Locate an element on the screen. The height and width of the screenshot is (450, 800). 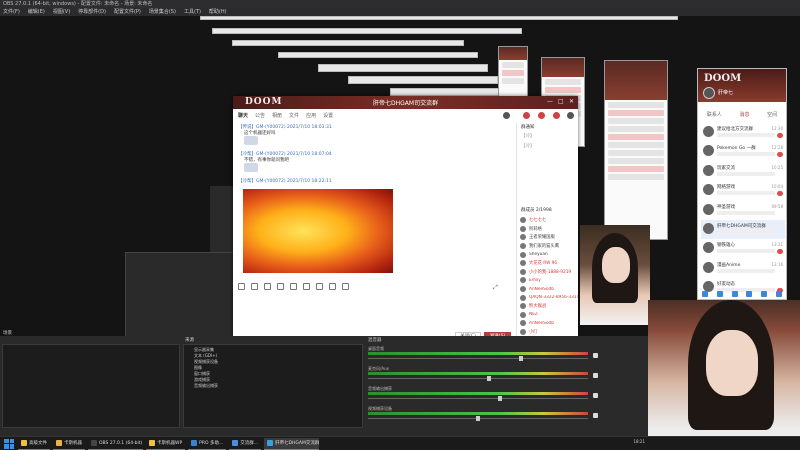
menu-edit: 编辑(E) is located at coordinates (36, 12).